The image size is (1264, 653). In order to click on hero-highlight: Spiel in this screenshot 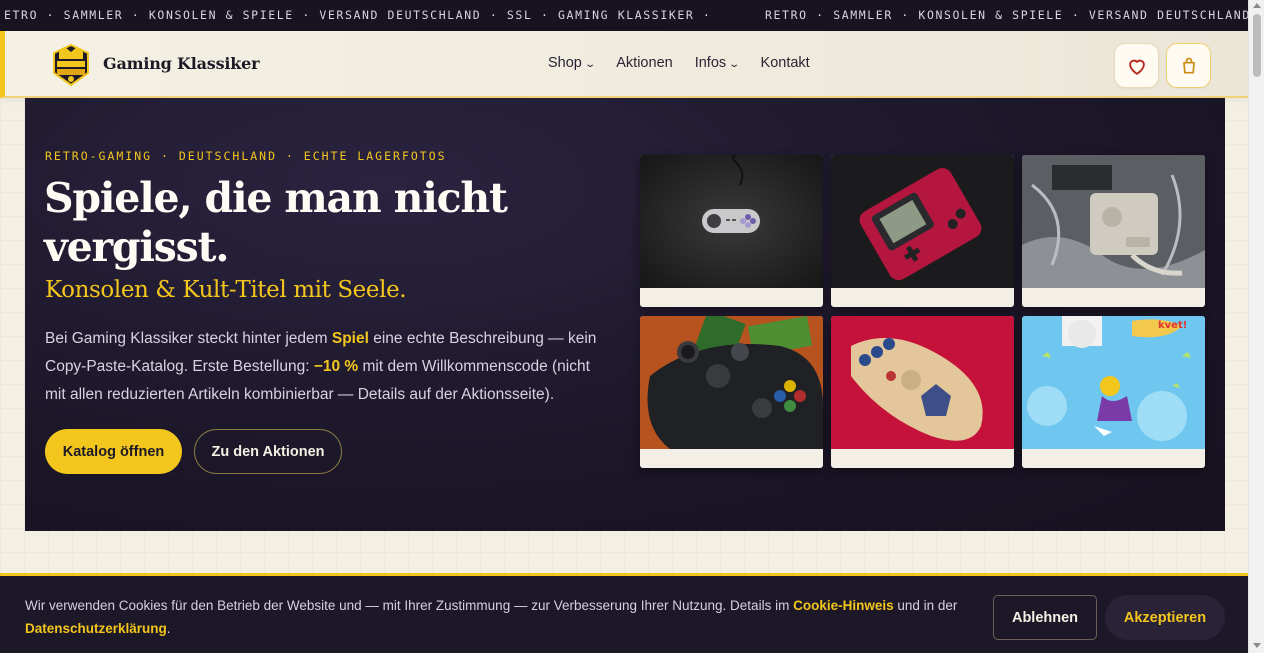, I will do `click(350, 338)`.